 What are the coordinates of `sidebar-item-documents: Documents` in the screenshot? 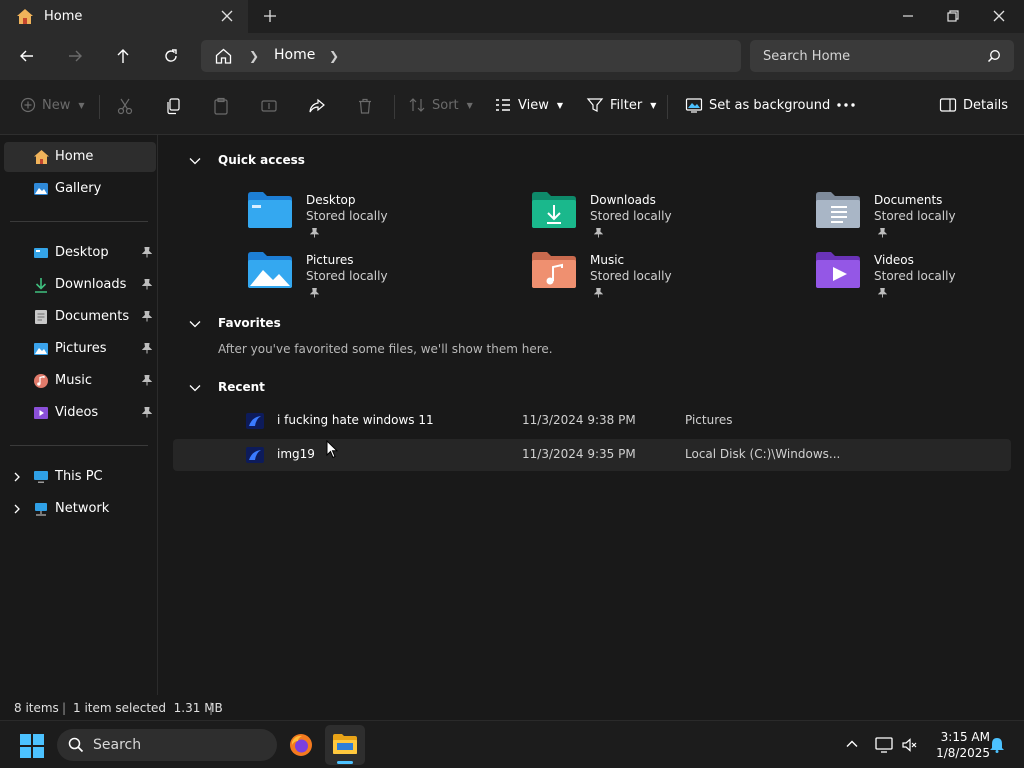 It's located at (80, 317).